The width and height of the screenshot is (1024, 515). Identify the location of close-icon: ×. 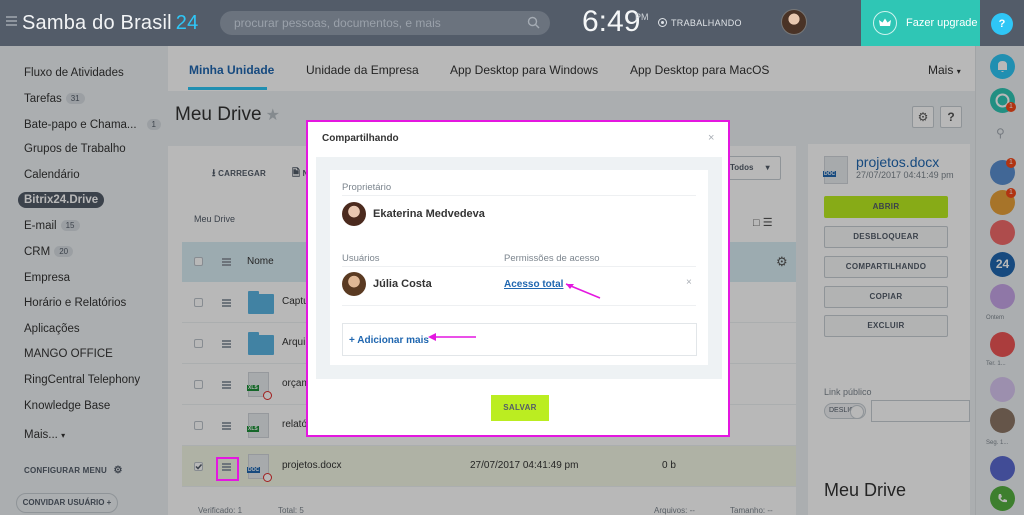
(711, 138).